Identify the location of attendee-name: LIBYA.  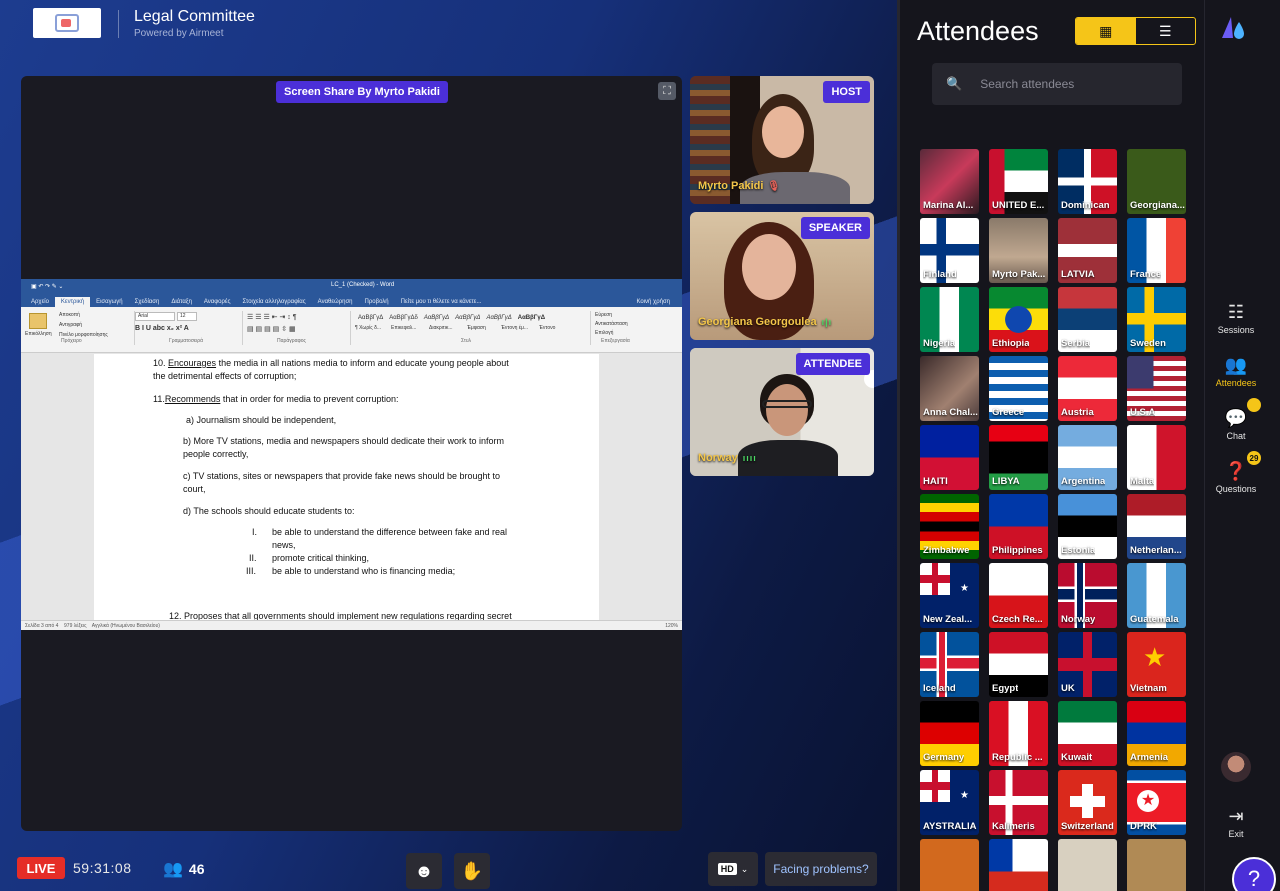
(1006, 481).